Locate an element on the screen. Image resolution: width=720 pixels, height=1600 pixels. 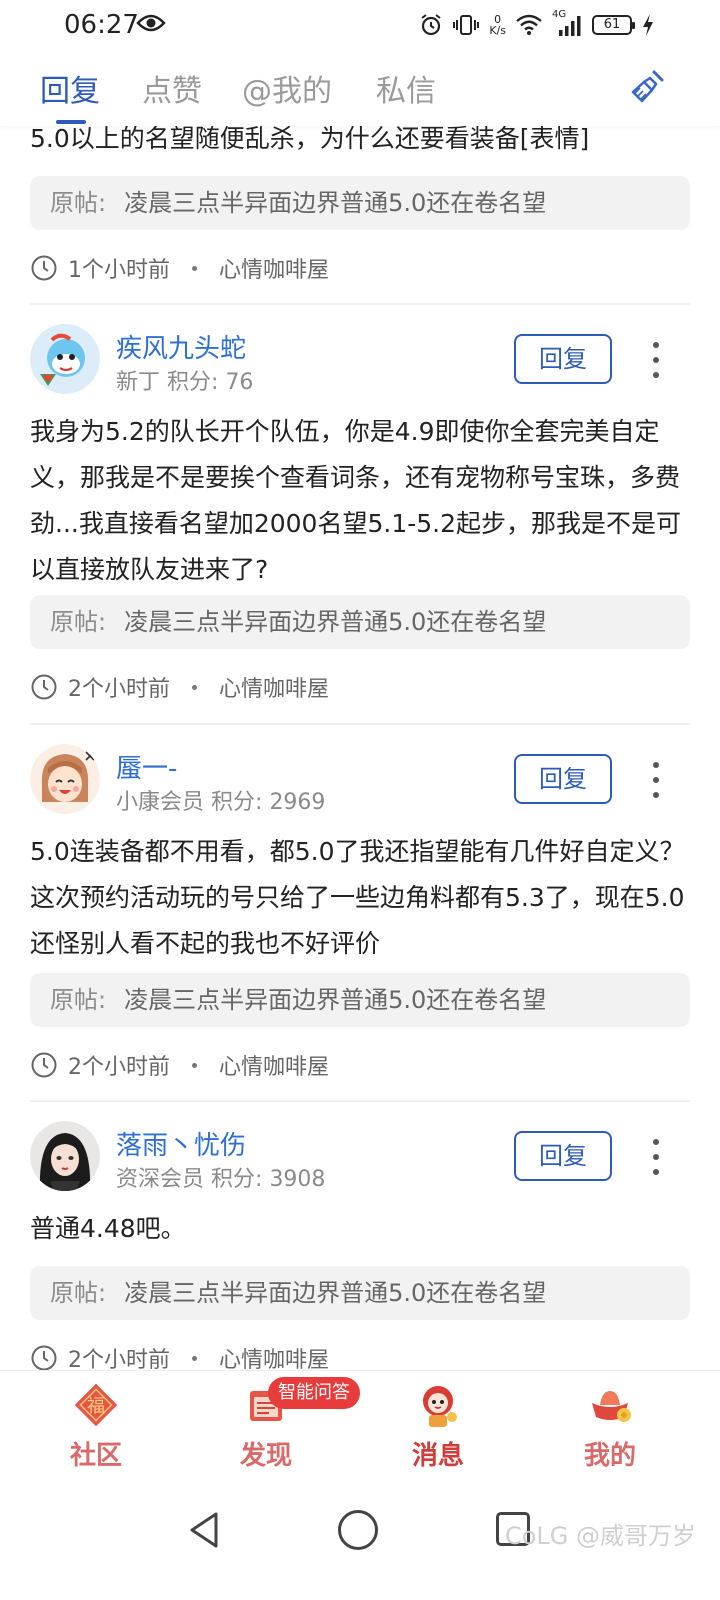
reply-time: 1个小时前 is located at coordinates (119, 270).